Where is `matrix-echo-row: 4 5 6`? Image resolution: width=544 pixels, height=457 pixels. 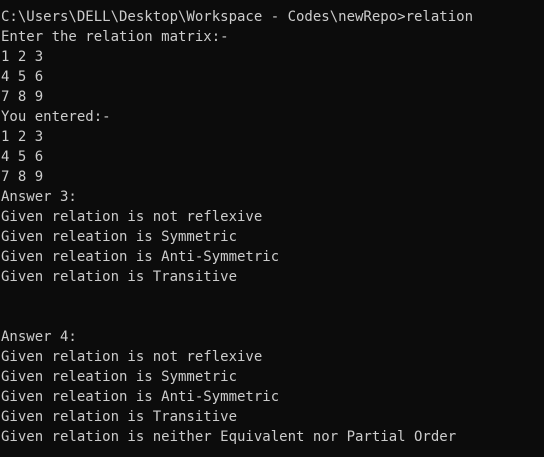
matrix-echo-row: 4 5 6 is located at coordinates (22, 157).